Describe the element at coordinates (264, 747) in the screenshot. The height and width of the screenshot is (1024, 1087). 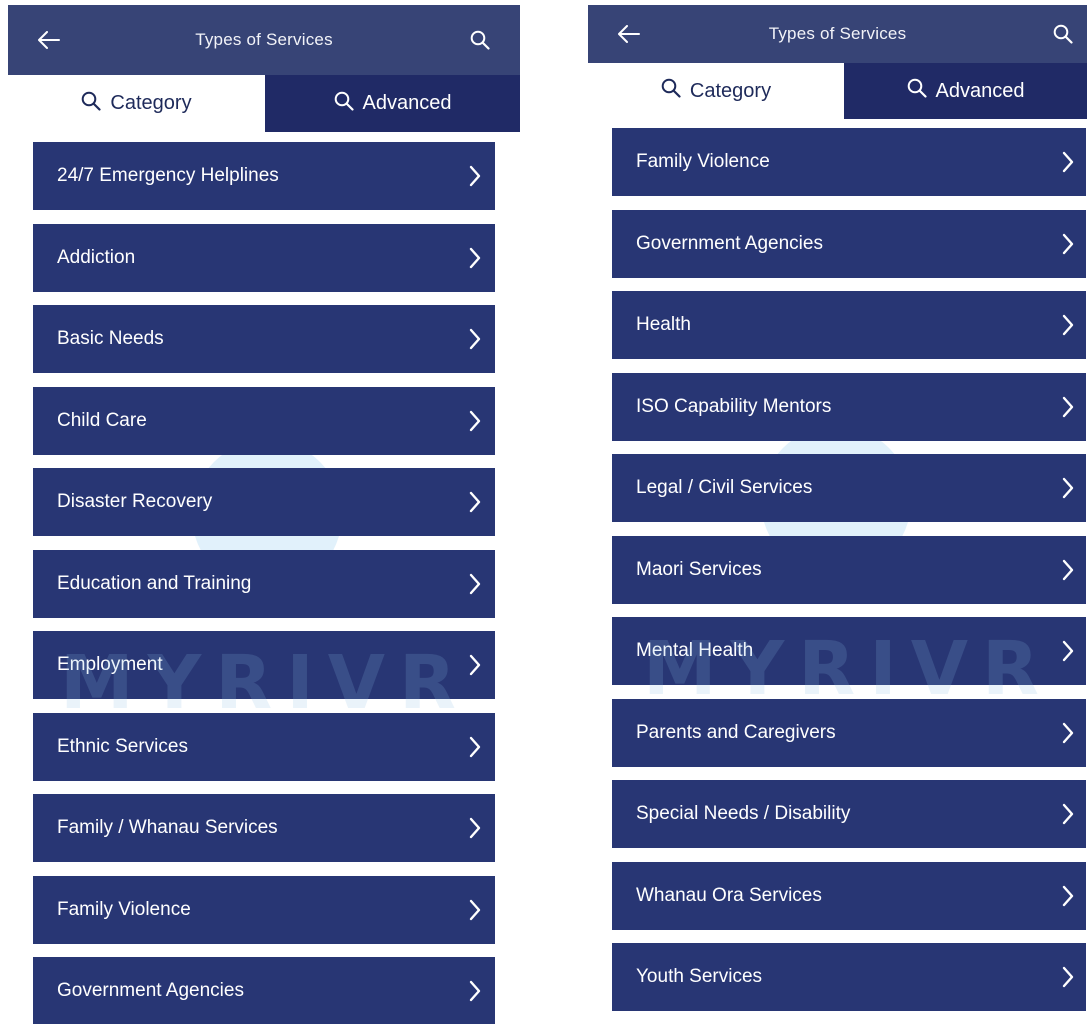
I see `list-item: Ethnic Services` at that location.